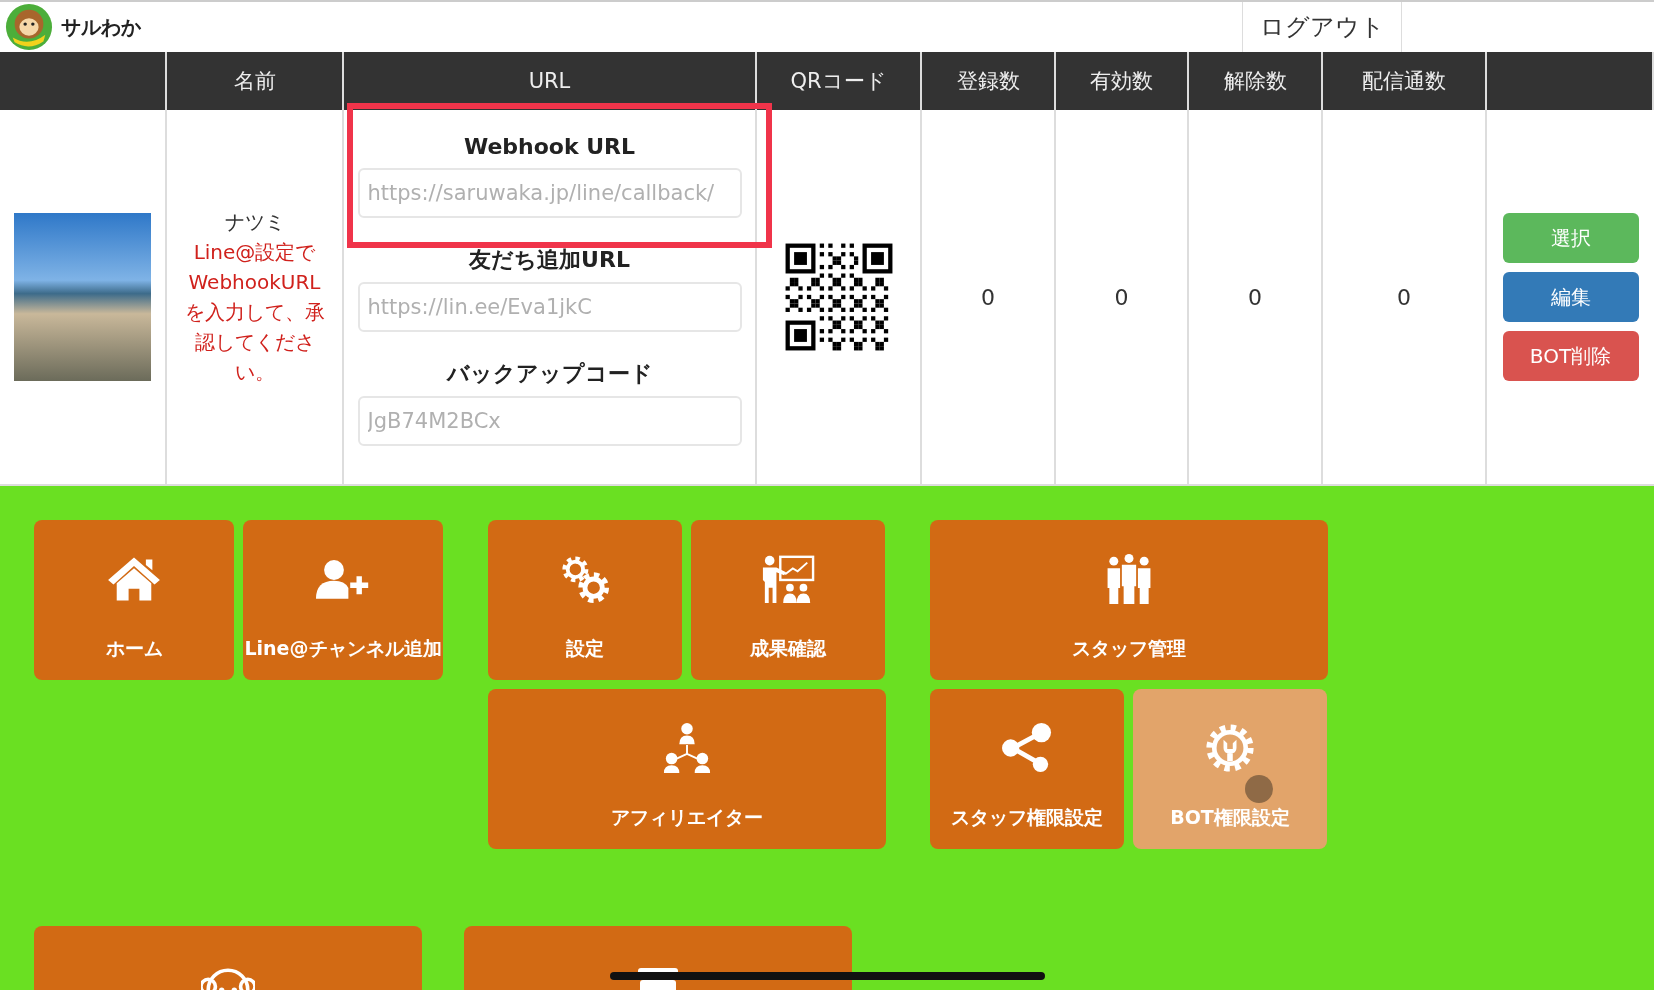 The height and width of the screenshot is (990, 1654). What do you see at coordinates (1570, 356) in the screenshot?
I see `delete-button: BOT削除` at bounding box center [1570, 356].